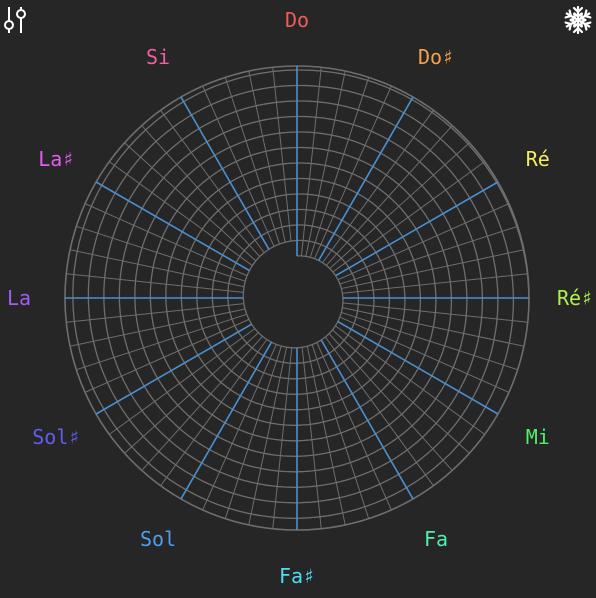 Image resolution: width=596 pixels, height=598 pixels. What do you see at coordinates (297, 20) in the screenshot?
I see `note-label-0: Do` at bounding box center [297, 20].